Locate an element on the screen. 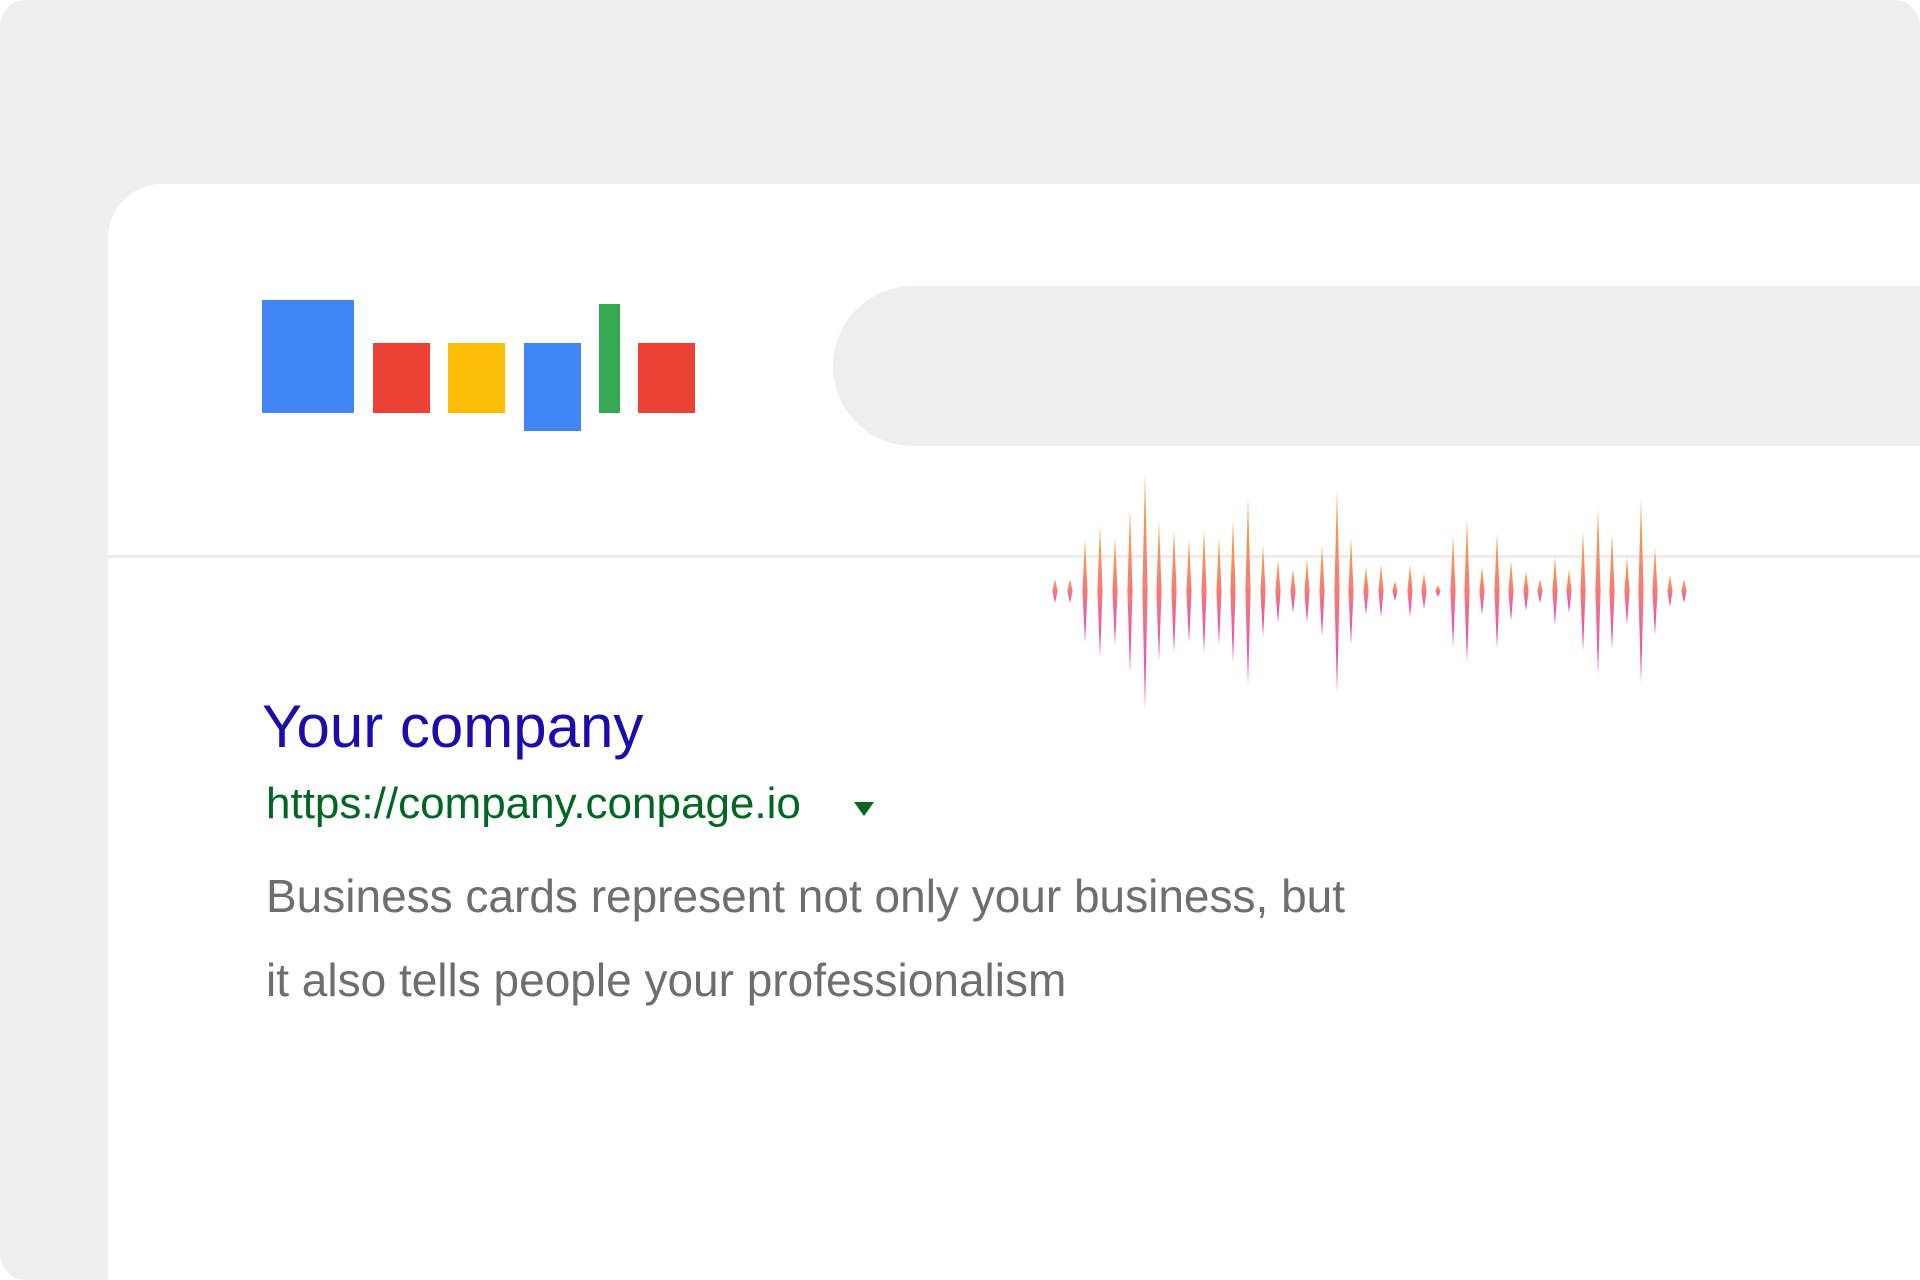 This screenshot has height=1280, width=1920. result-url: https://company.conpage.io is located at coordinates (533, 804).